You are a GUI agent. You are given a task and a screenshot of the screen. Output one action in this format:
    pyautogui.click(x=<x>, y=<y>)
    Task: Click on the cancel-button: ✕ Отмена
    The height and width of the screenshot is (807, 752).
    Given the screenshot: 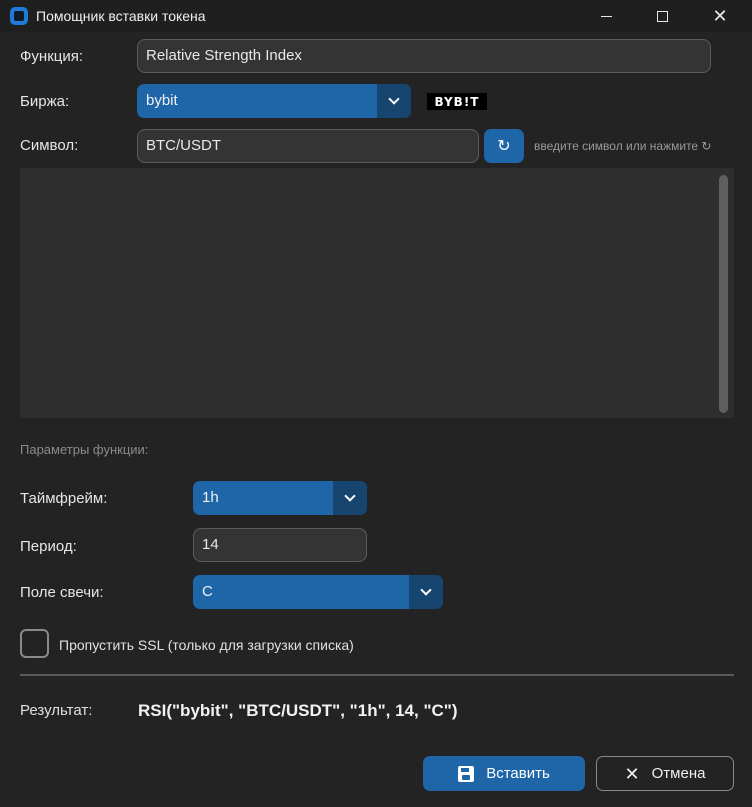 What is the action you would take?
    pyautogui.click(x=665, y=773)
    